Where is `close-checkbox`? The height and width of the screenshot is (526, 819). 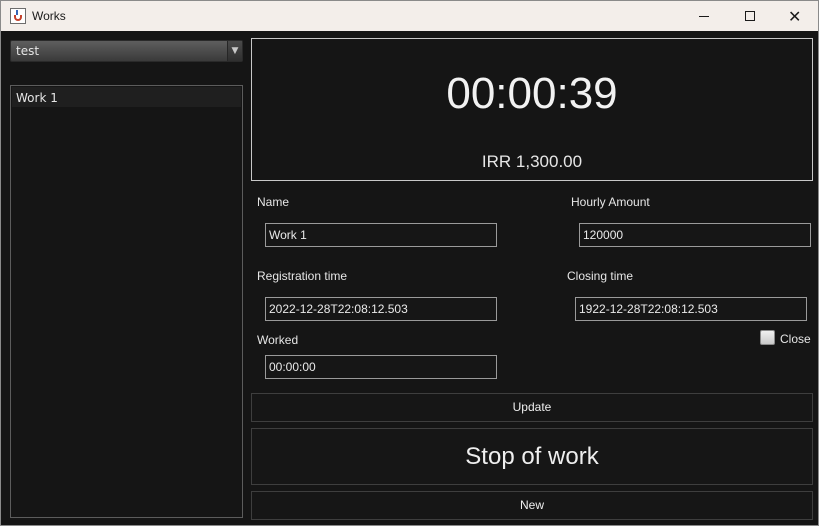
close-checkbox is located at coordinates (767, 337).